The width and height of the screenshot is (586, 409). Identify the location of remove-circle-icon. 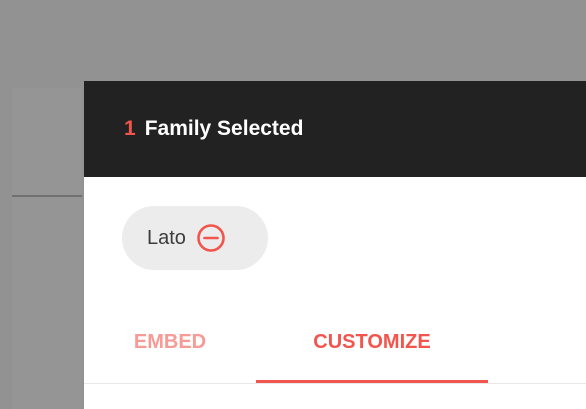
(211, 238).